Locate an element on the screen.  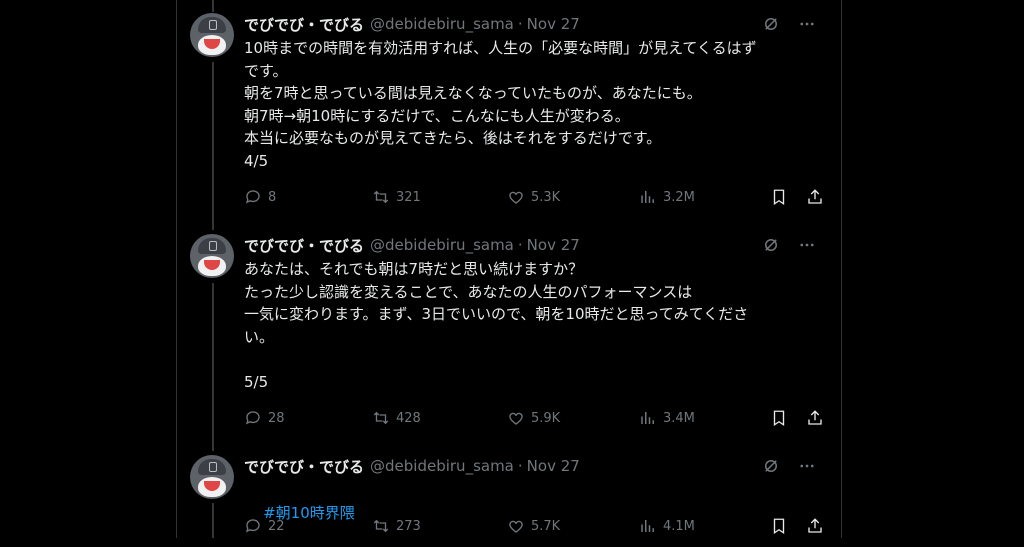
like-button: 5.7K is located at coordinates (573, 526).